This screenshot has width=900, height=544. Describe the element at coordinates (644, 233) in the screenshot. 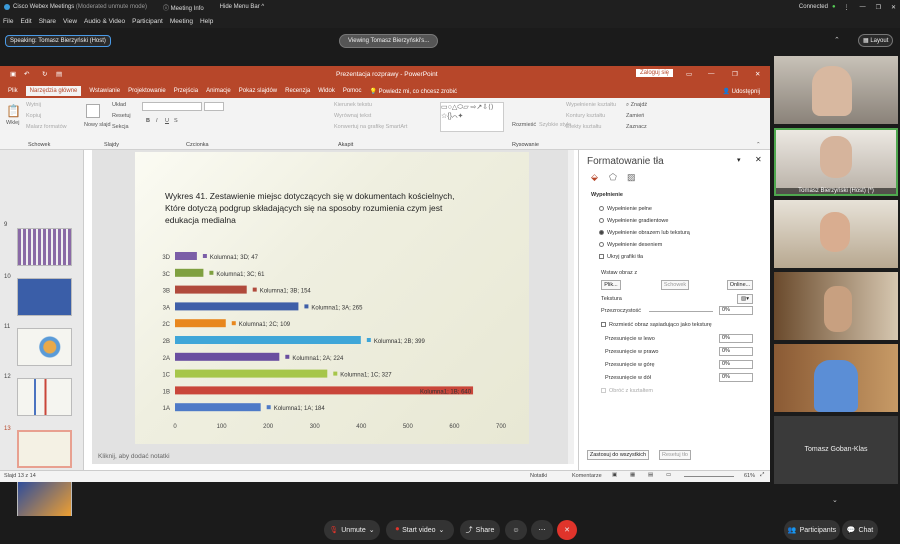

I see `option-picture-fill: Wypełnienie obrazem lub teksturą` at that location.